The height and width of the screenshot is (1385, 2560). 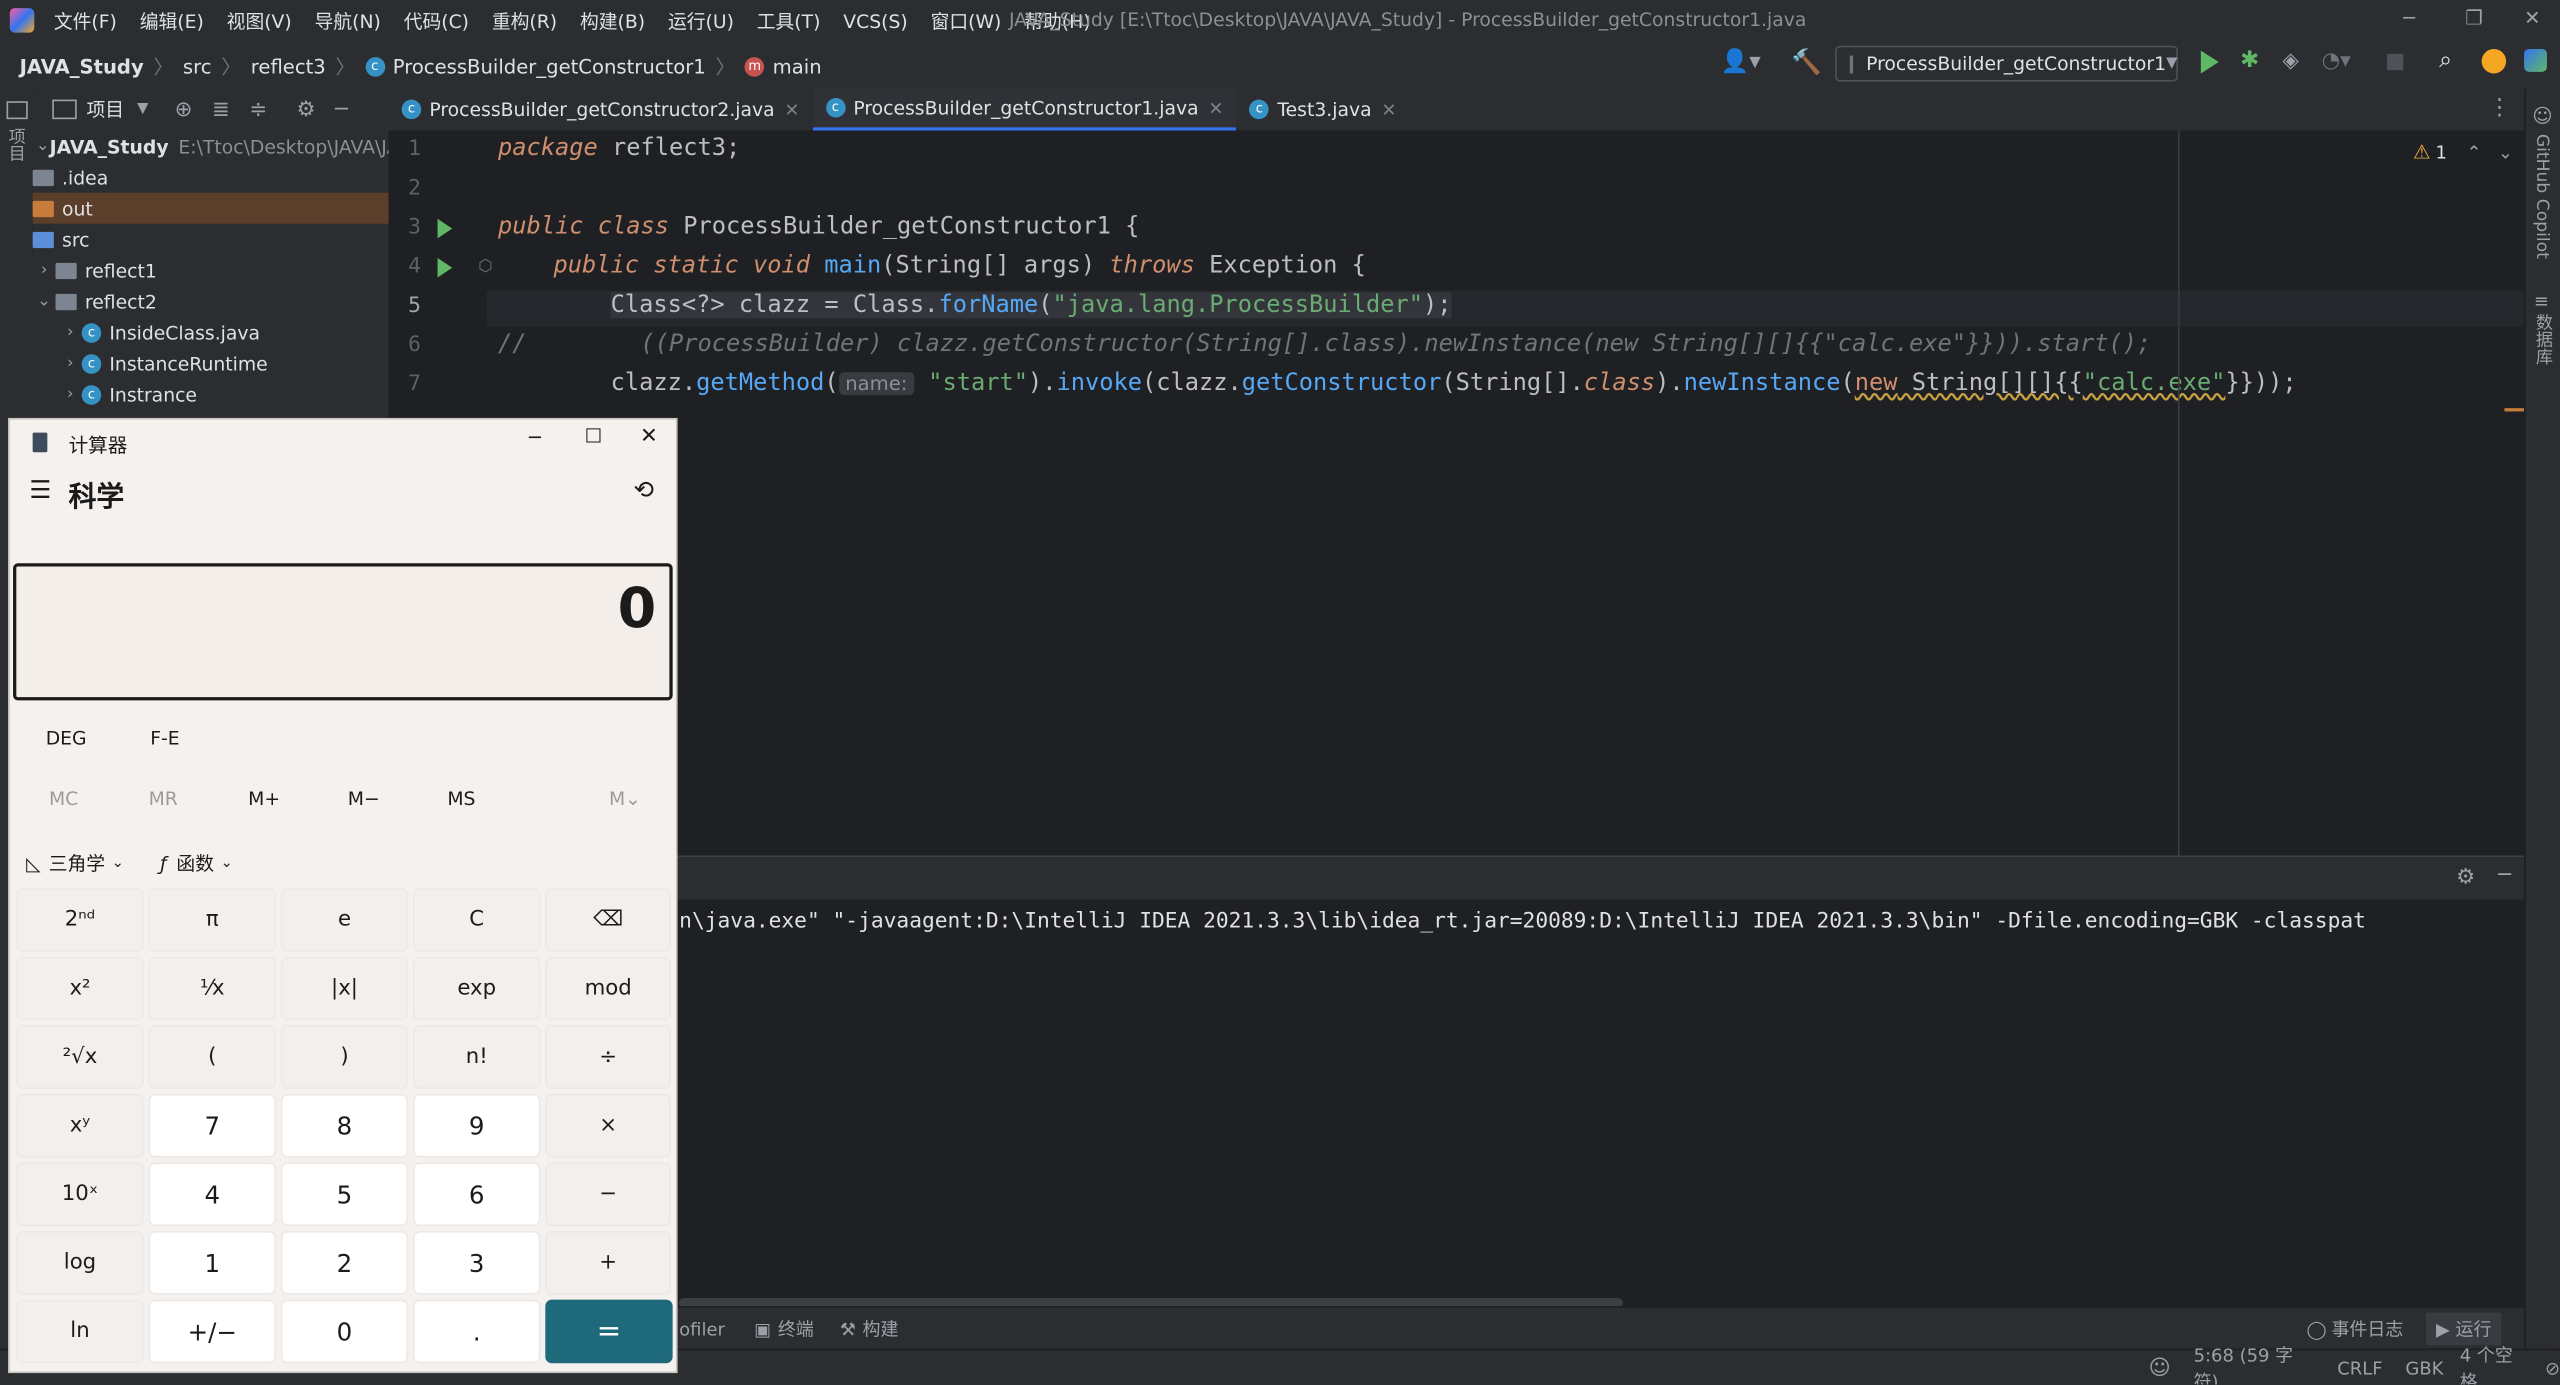 I want to click on power-button: xʸ, so click(x=80, y=1125).